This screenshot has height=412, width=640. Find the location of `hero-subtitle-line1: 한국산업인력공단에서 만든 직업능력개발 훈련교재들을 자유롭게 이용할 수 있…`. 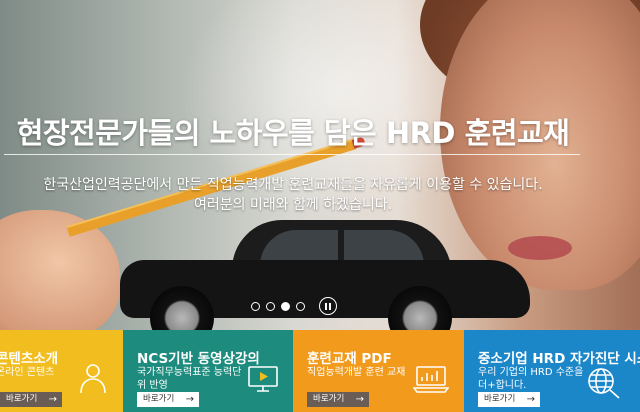

hero-subtitle-line1: 한국산업인력공단에서 만든 직업능력개발 훈련교재들을 자유롭게 이용할 수 있… is located at coordinates (293, 185).